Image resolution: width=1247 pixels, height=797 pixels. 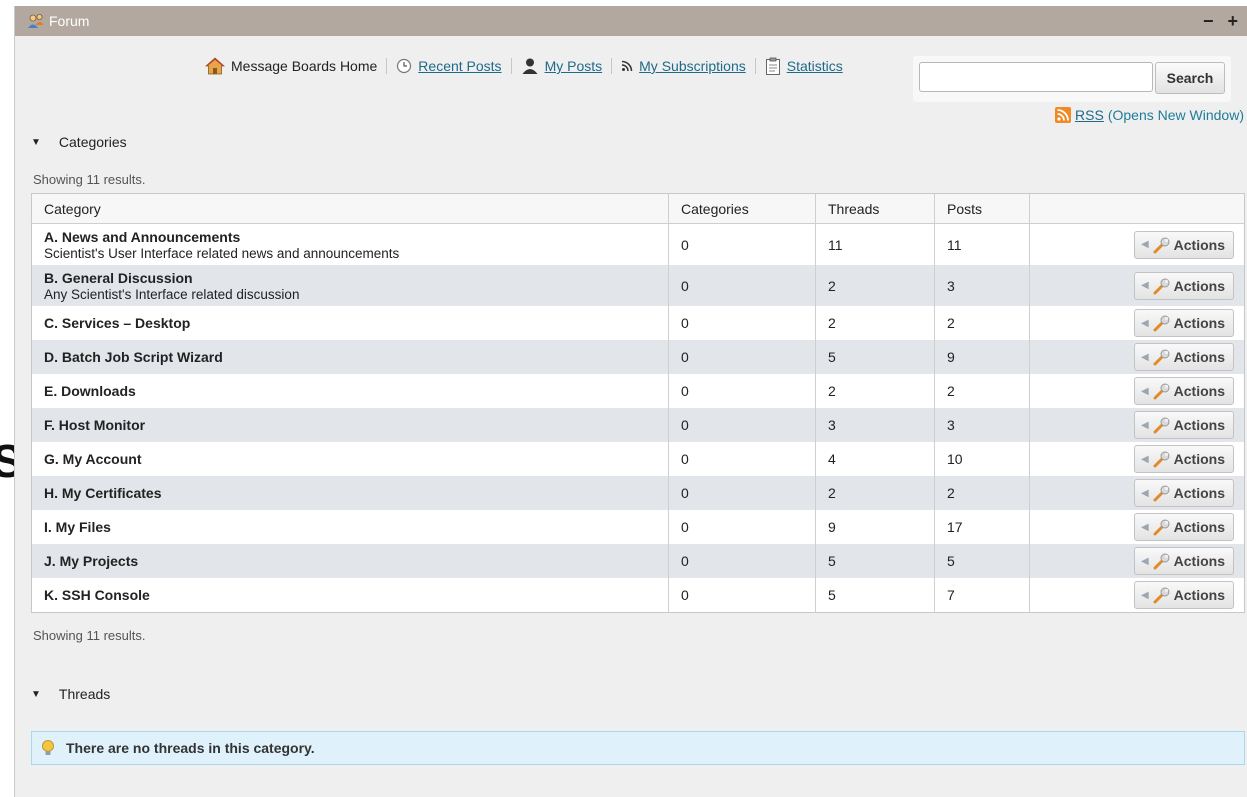 I want to click on rss-note: (Opens New Window), so click(x=1175, y=115).